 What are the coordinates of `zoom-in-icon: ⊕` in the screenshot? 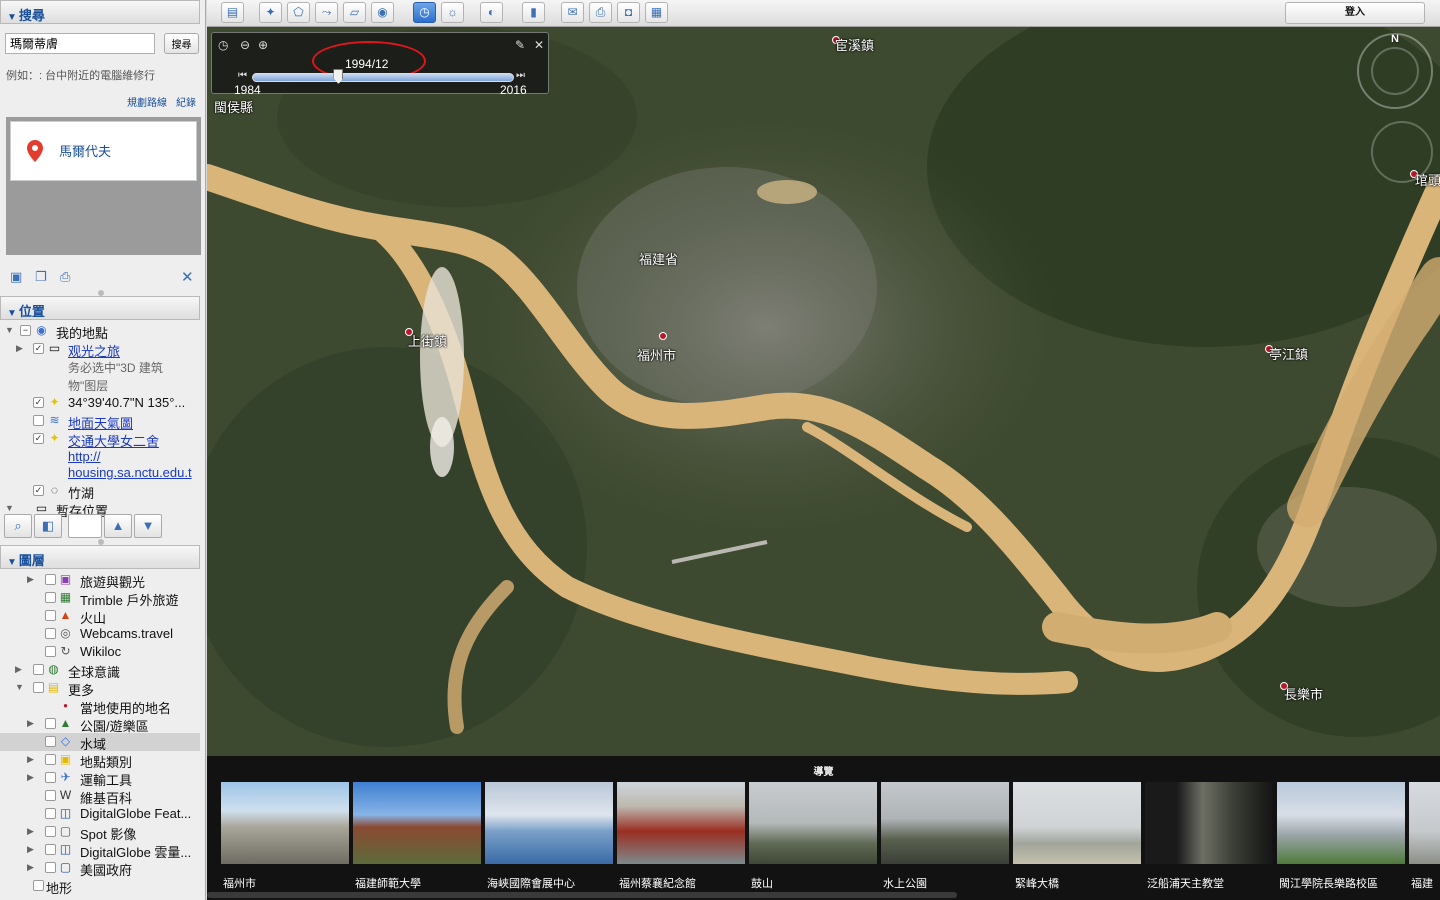 It's located at (263, 45).